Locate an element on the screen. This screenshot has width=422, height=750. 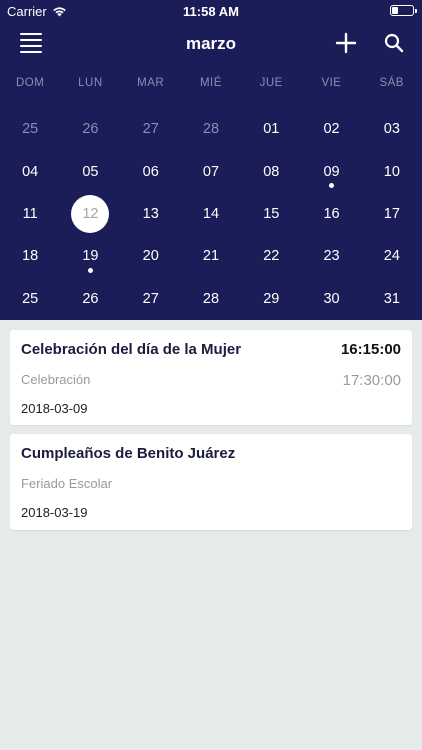
day-number: 04 is located at coordinates (30, 171).